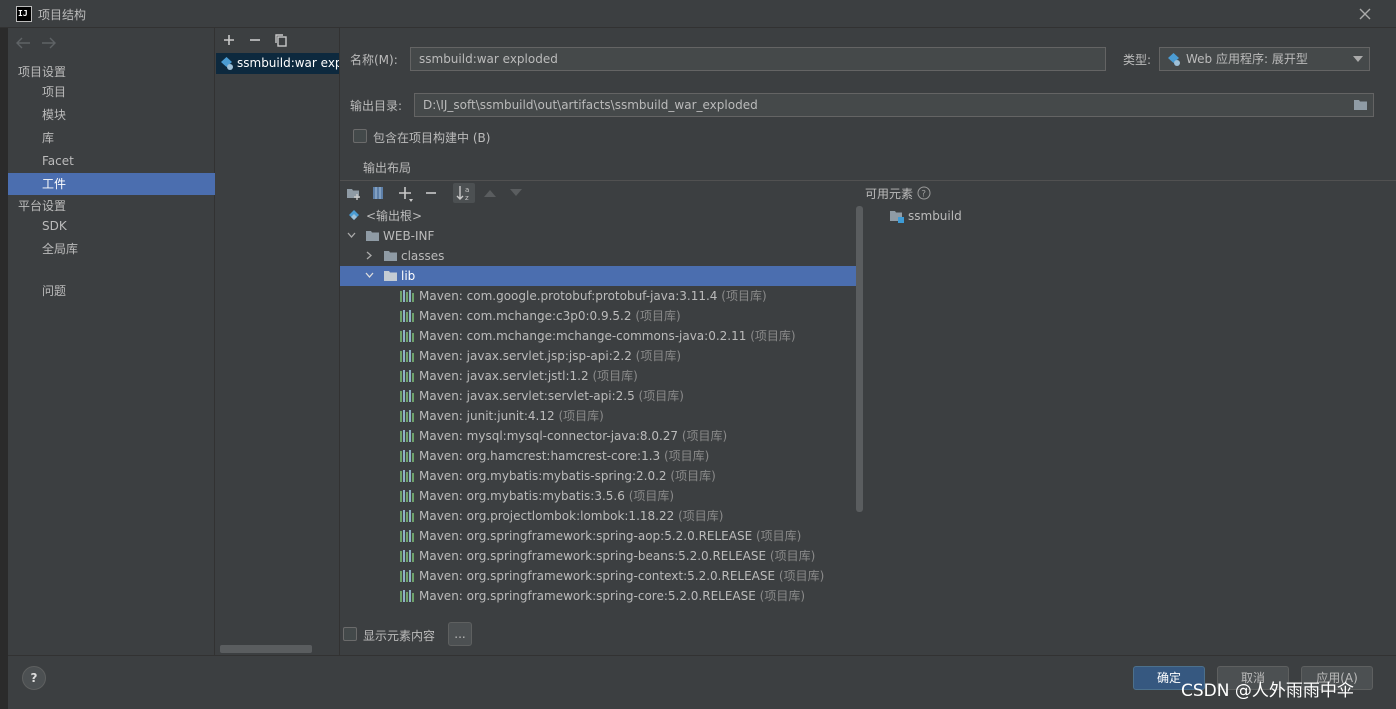  What do you see at coordinates (467, 190) in the screenshot?
I see `svg-text: a` at bounding box center [467, 190].